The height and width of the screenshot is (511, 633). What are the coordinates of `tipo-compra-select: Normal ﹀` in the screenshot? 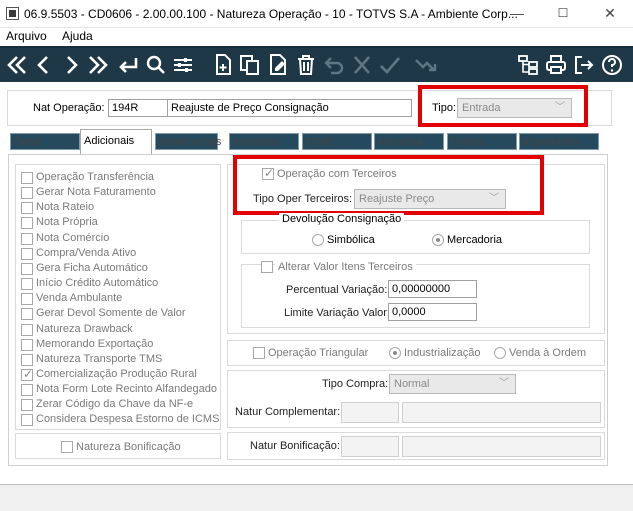 It's located at (452, 384).